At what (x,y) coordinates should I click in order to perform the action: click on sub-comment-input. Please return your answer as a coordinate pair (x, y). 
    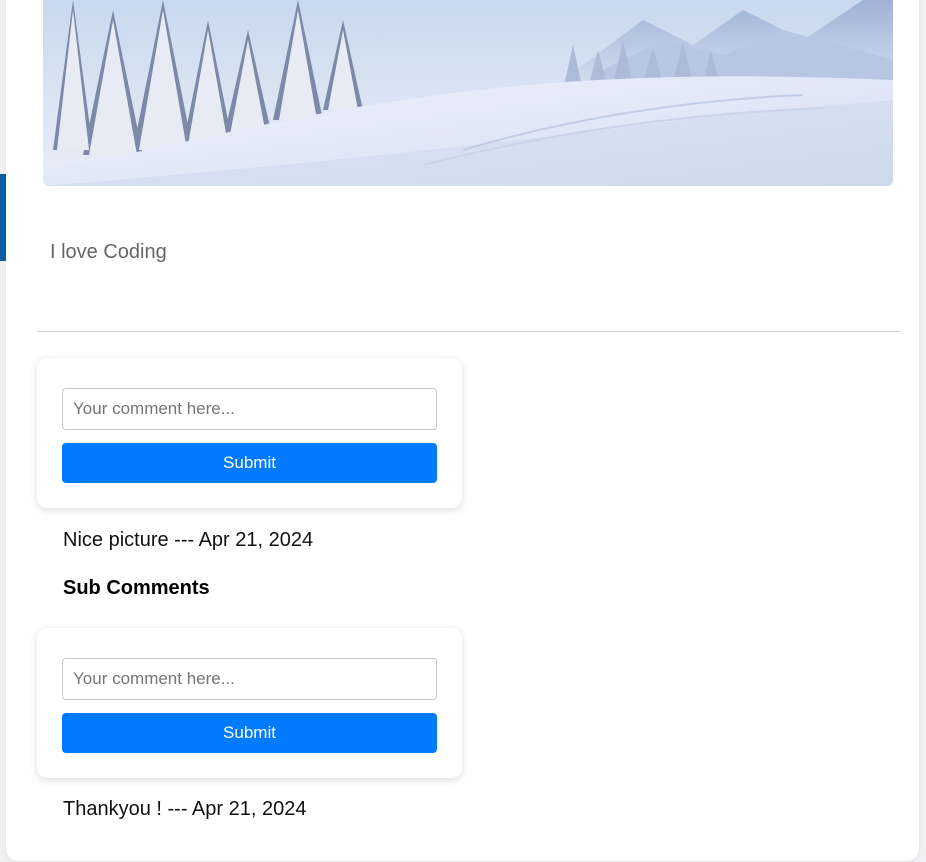
    Looking at the image, I should click on (249, 679).